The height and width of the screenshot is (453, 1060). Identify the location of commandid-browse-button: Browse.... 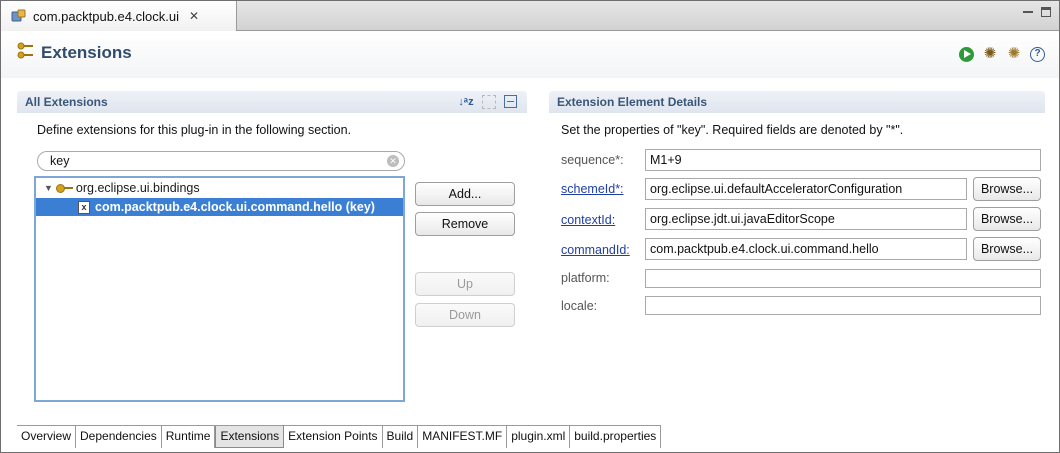
(1007, 249).